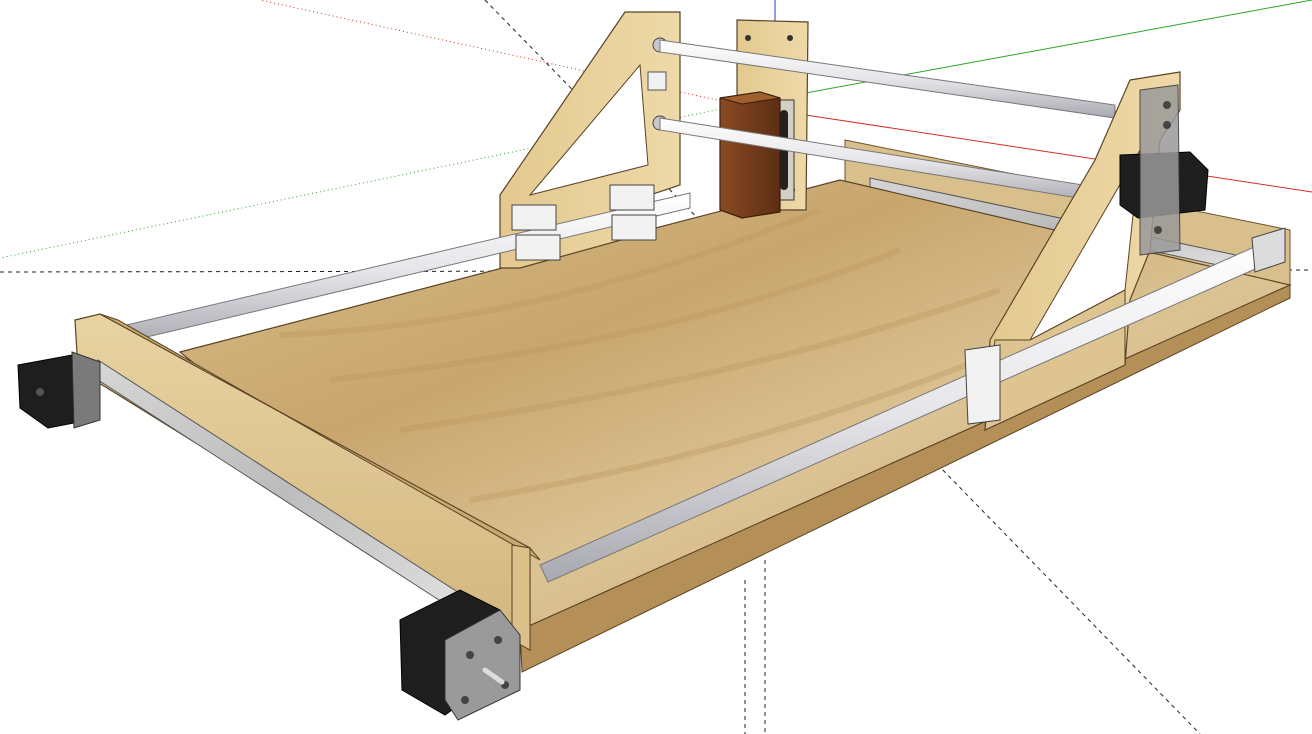 The height and width of the screenshot is (734, 1312). What do you see at coordinates (657, 81) in the screenshot?
I see `switch-hole` at bounding box center [657, 81].